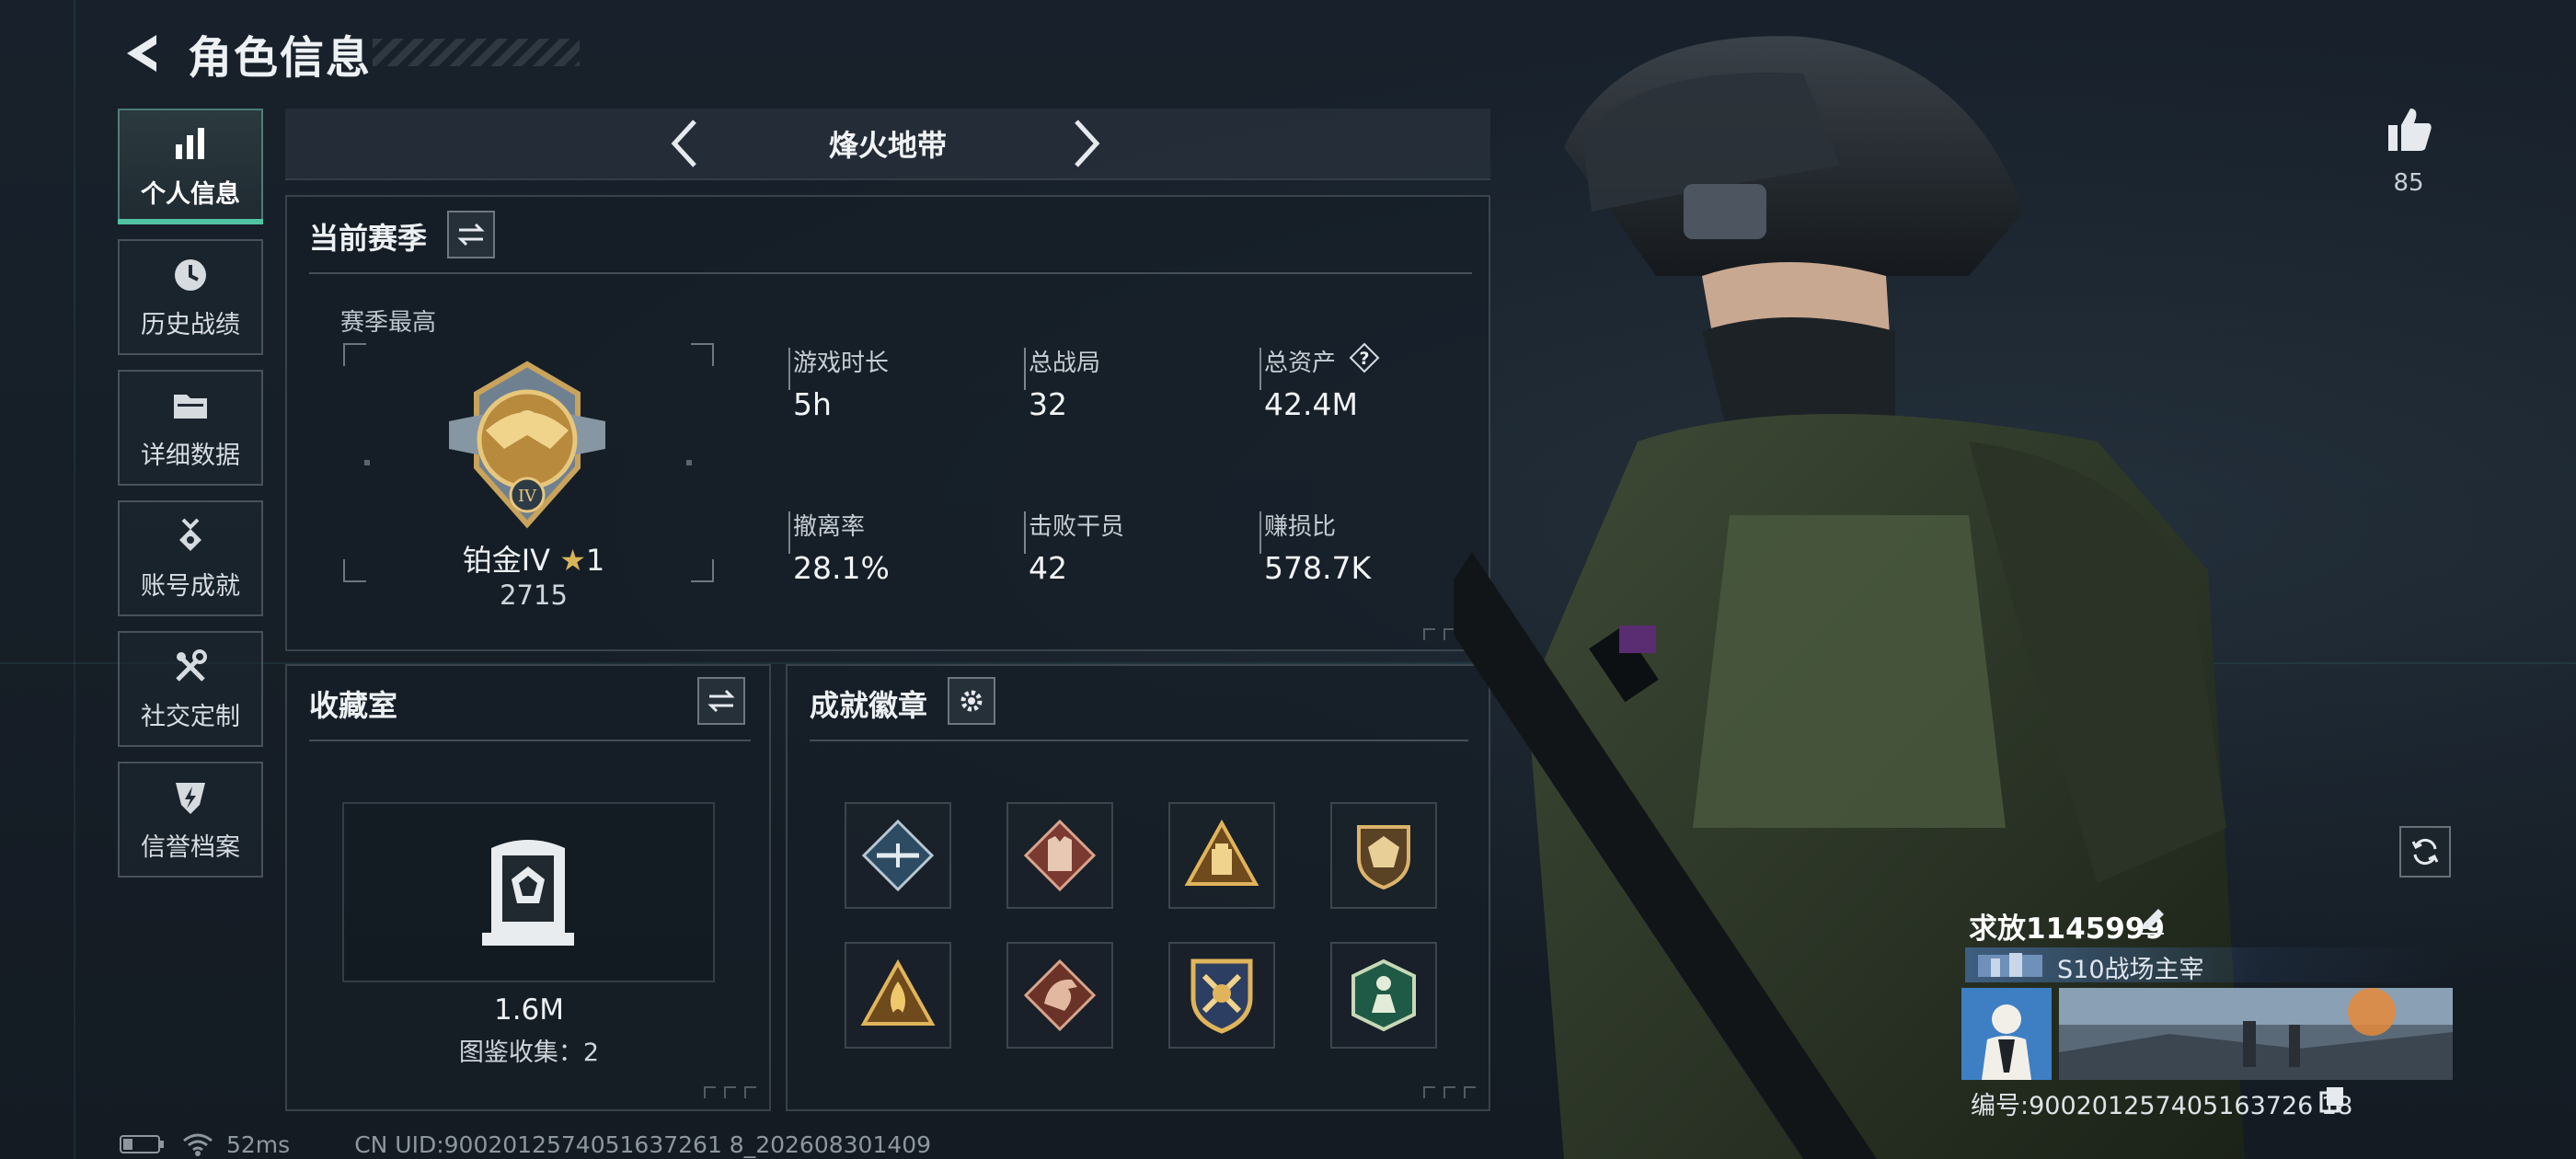  What do you see at coordinates (190, 558) in the screenshot?
I see `sidebar-item-achievements: 账号成就` at bounding box center [190, 558].